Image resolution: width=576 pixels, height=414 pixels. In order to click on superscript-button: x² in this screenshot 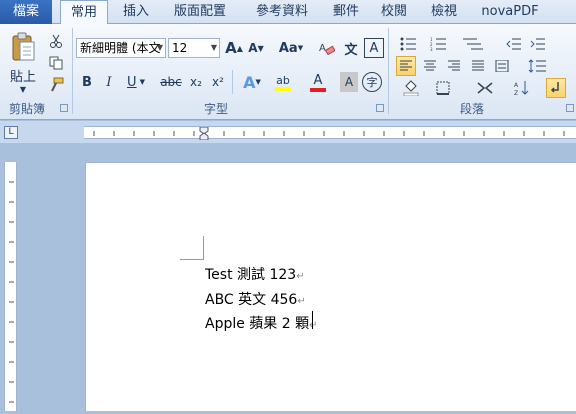, I will do `click(218, 82)`.